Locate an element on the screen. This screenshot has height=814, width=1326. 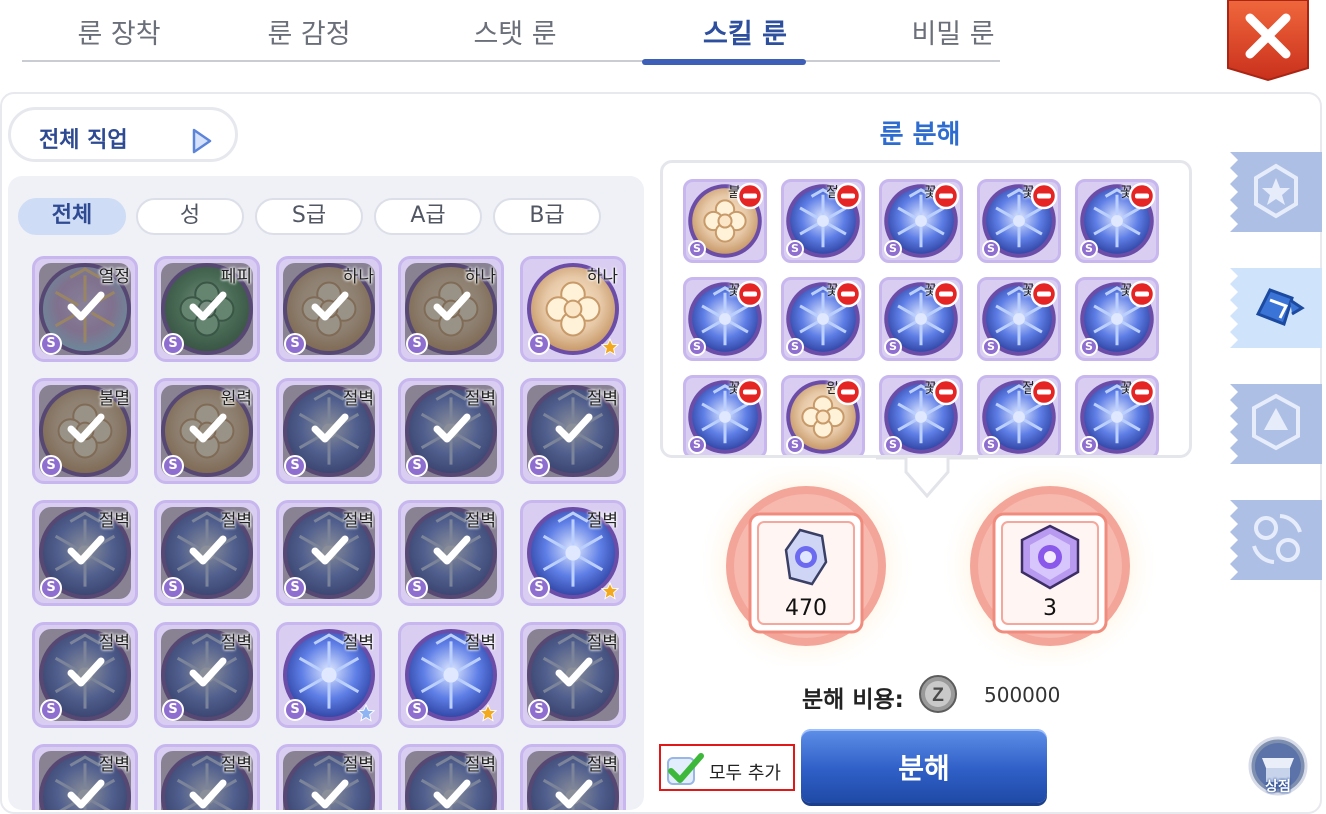
tab-stat-rune: 스탯 룬 is located at coordinates (515, 31).